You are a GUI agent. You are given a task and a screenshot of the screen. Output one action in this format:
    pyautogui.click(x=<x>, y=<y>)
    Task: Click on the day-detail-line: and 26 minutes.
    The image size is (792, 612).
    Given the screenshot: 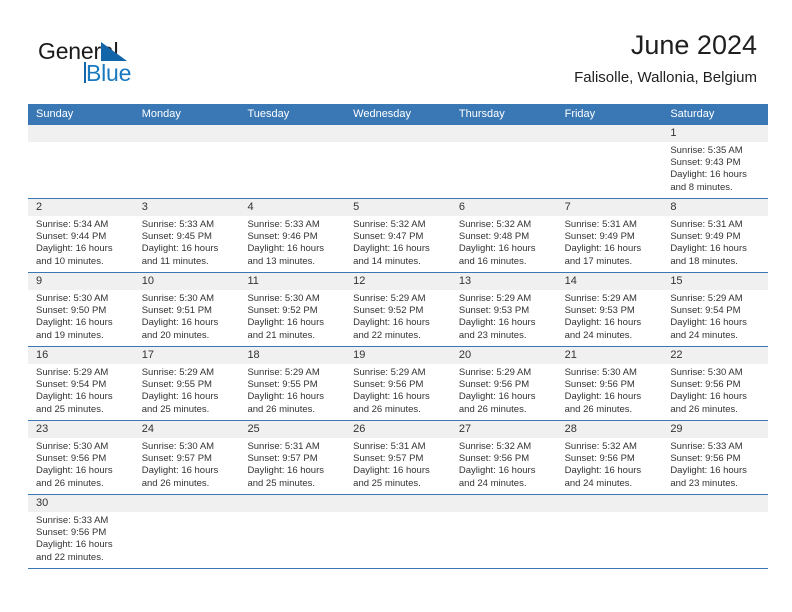 What is the action you would take?
    pyautogui.click(x=492, y=409)
    